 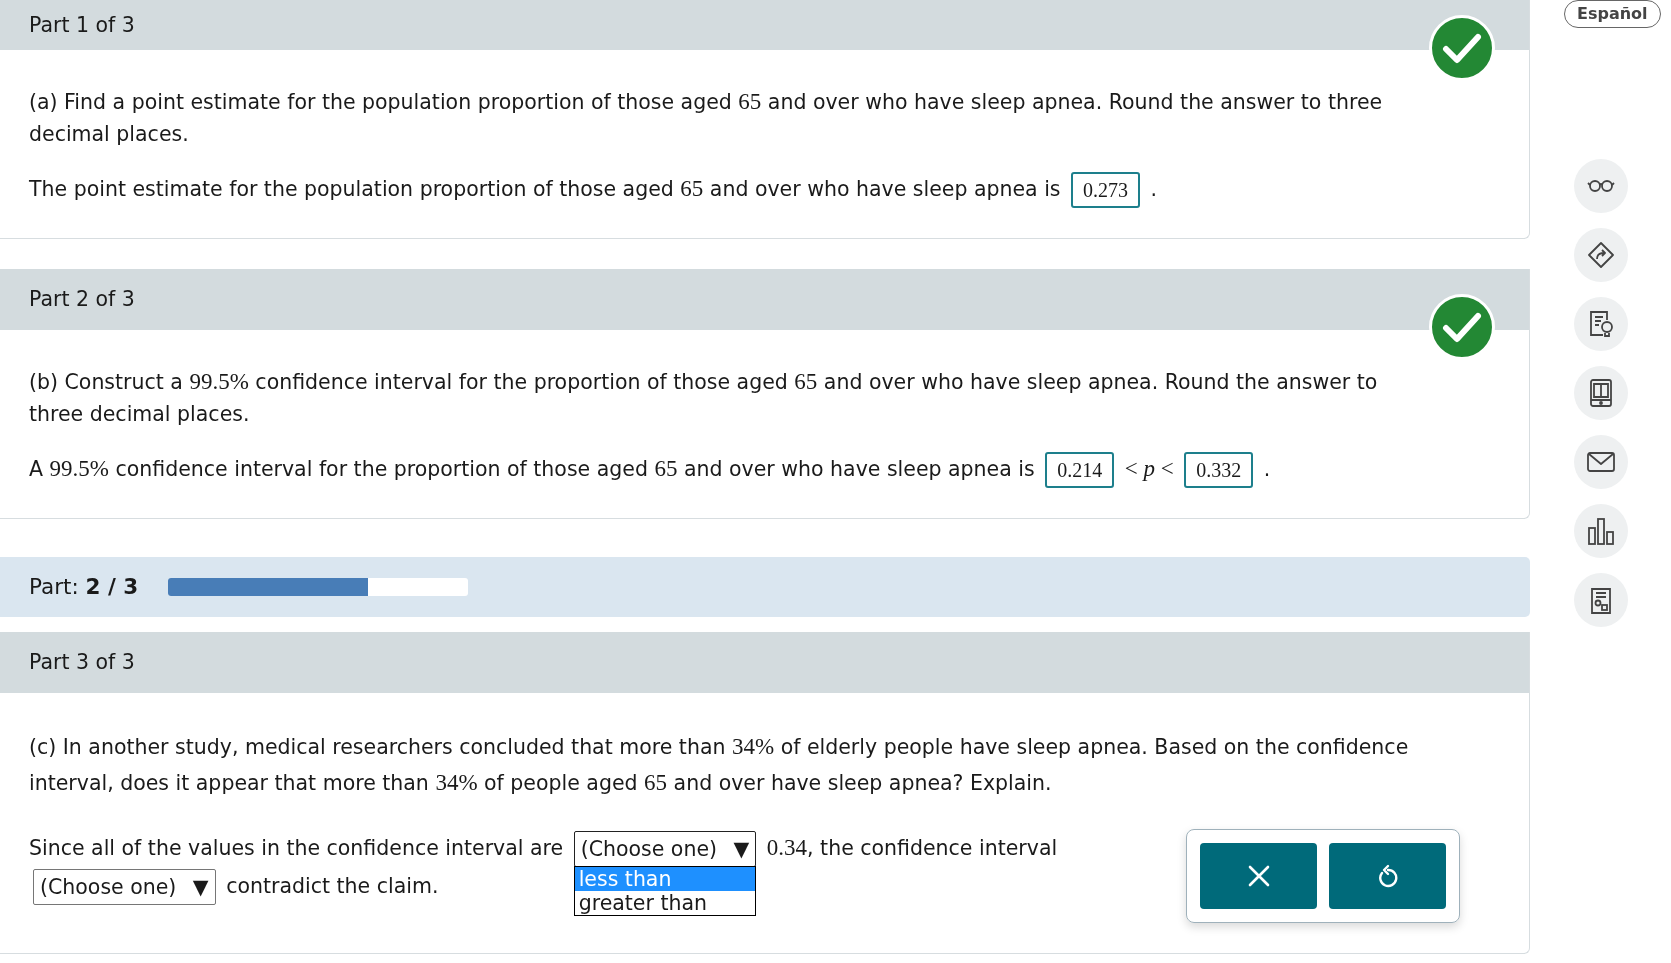 What do you see at coordinates (1600, 531) in the screenshot?
I see `bar-chart-icon` at bounding box center [1600, 531].